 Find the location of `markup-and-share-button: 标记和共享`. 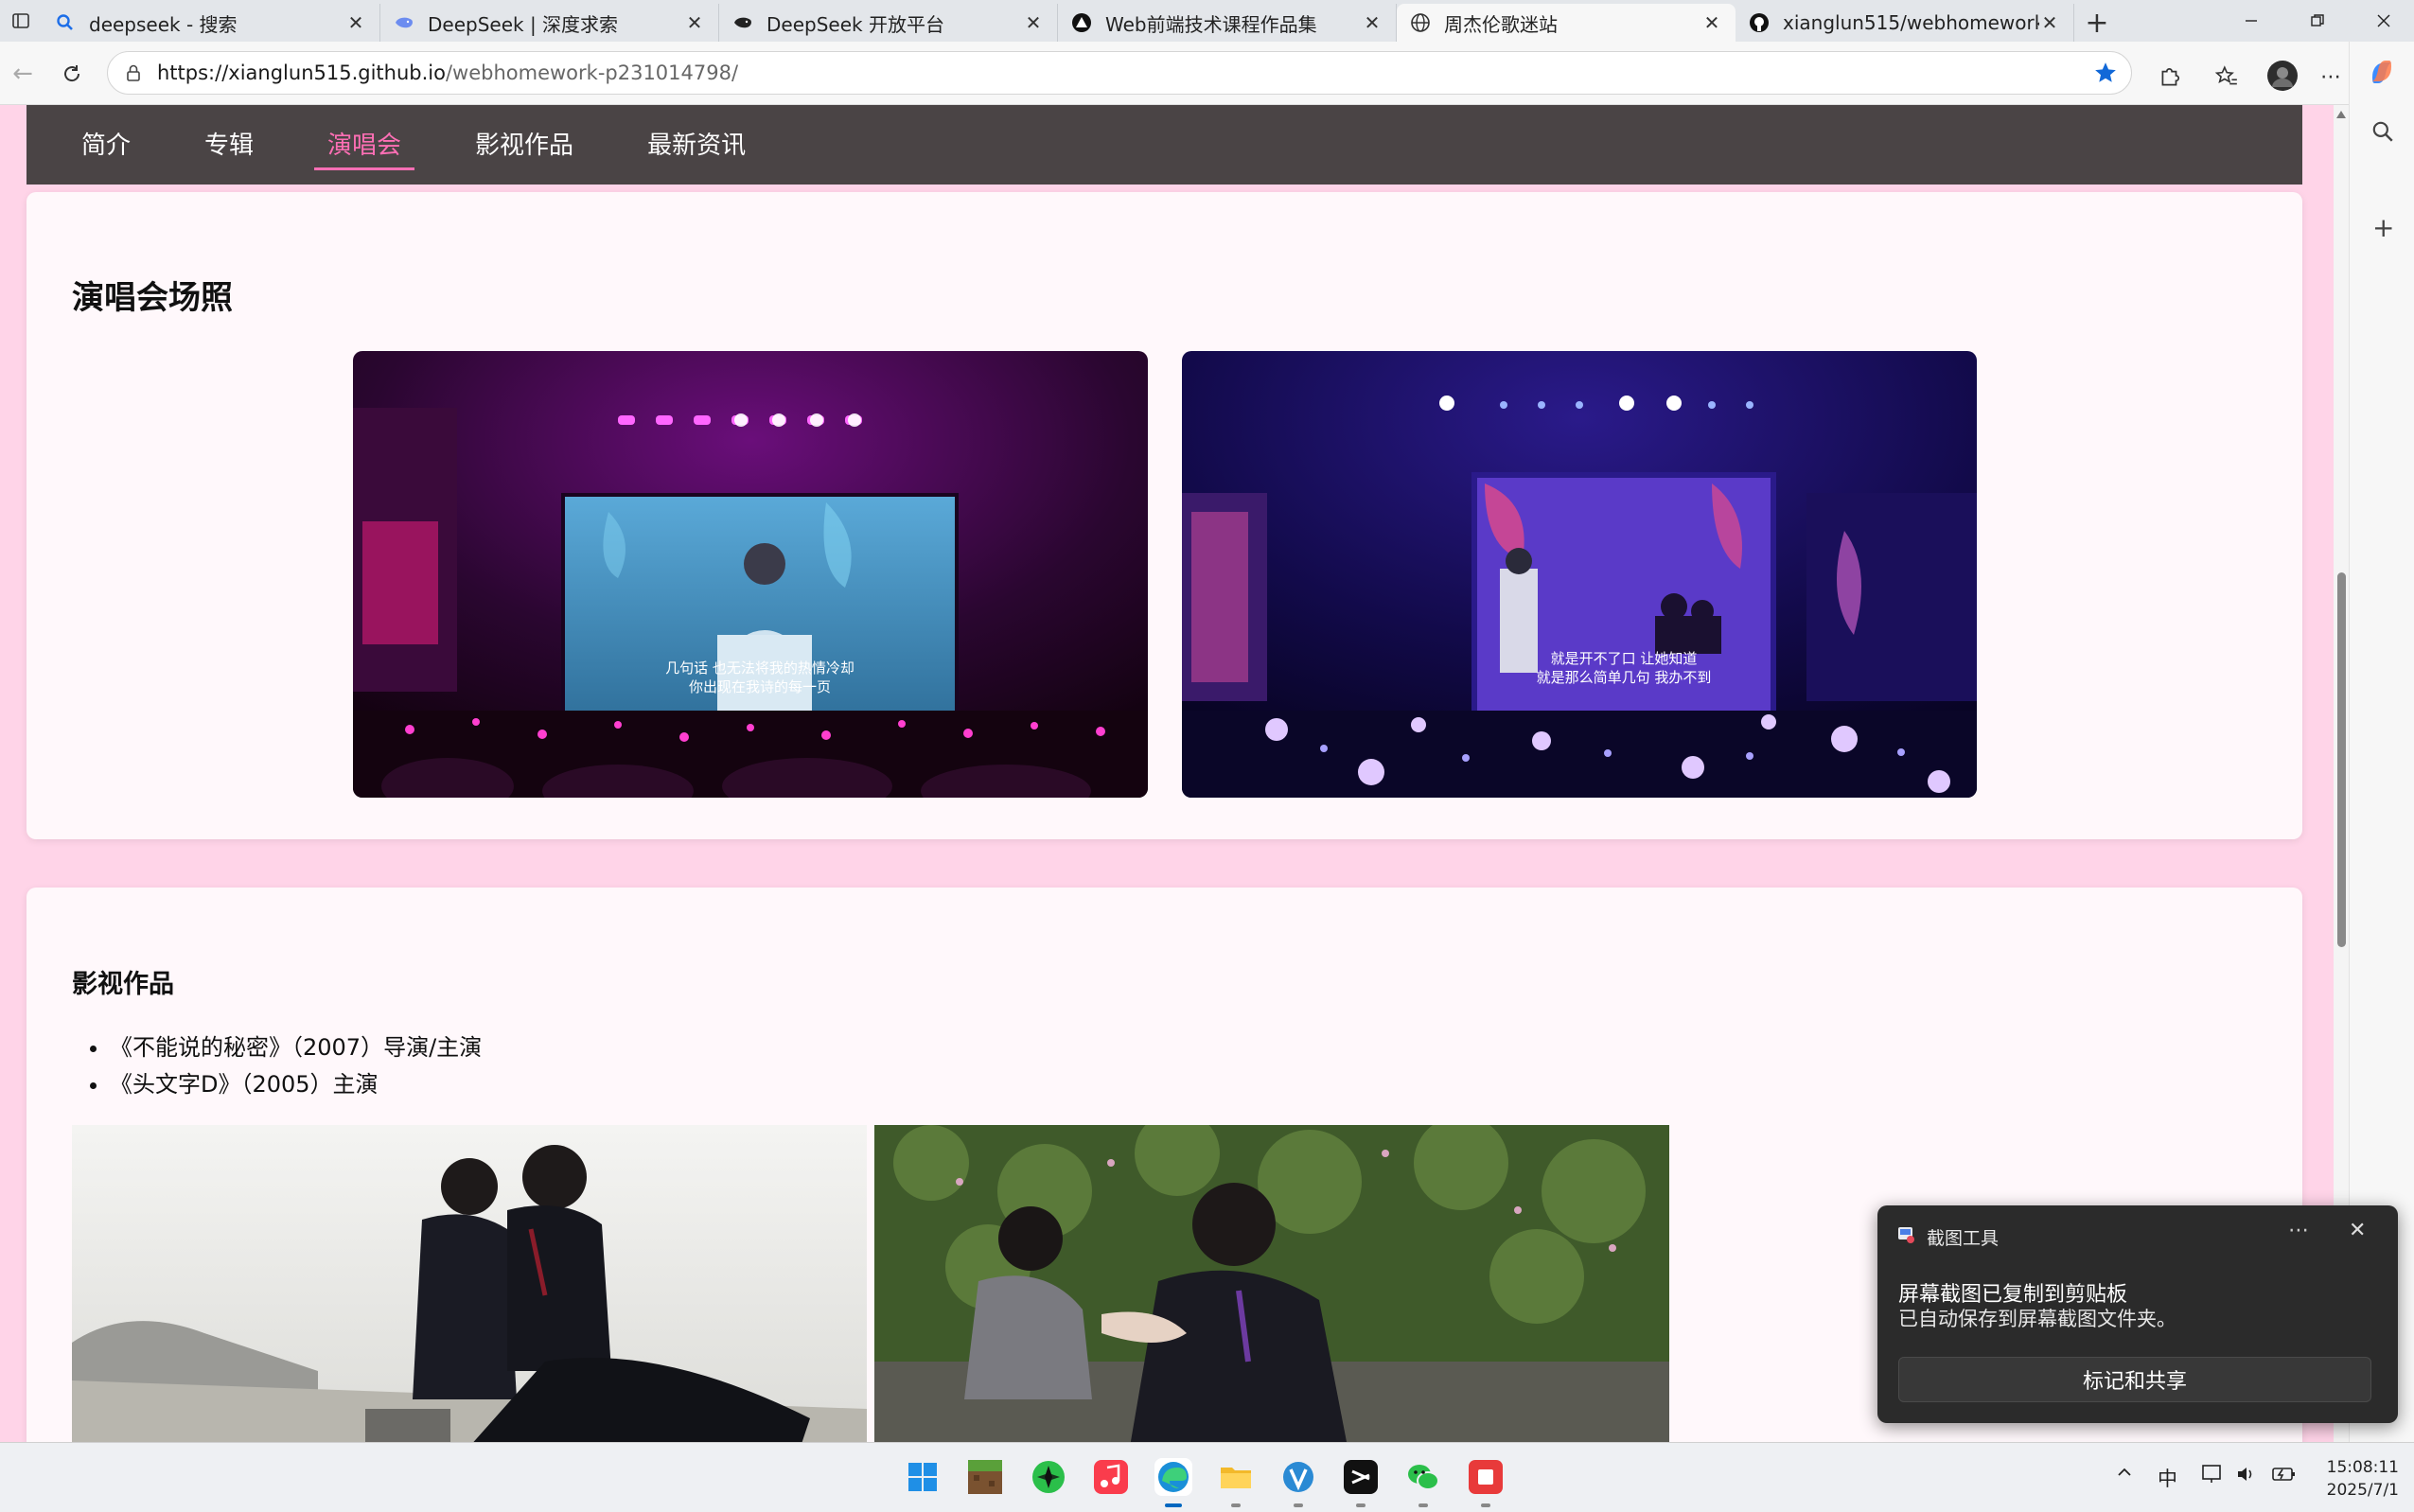

markup-and-share-button: 标记和共享 is located at coordinates (2134, 1379).